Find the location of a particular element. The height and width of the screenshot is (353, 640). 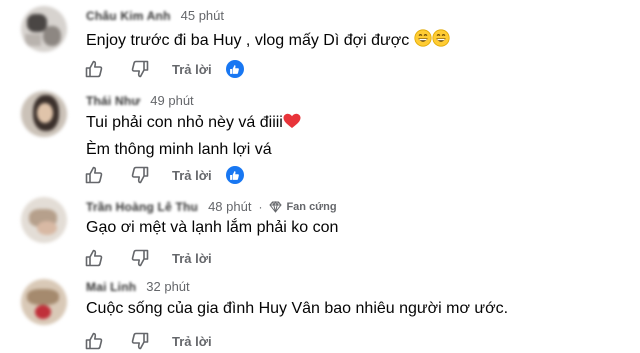

comment-text: Gạo ơi mệt và lạnh lắm phải ko con is located at coordinates (212, 228).